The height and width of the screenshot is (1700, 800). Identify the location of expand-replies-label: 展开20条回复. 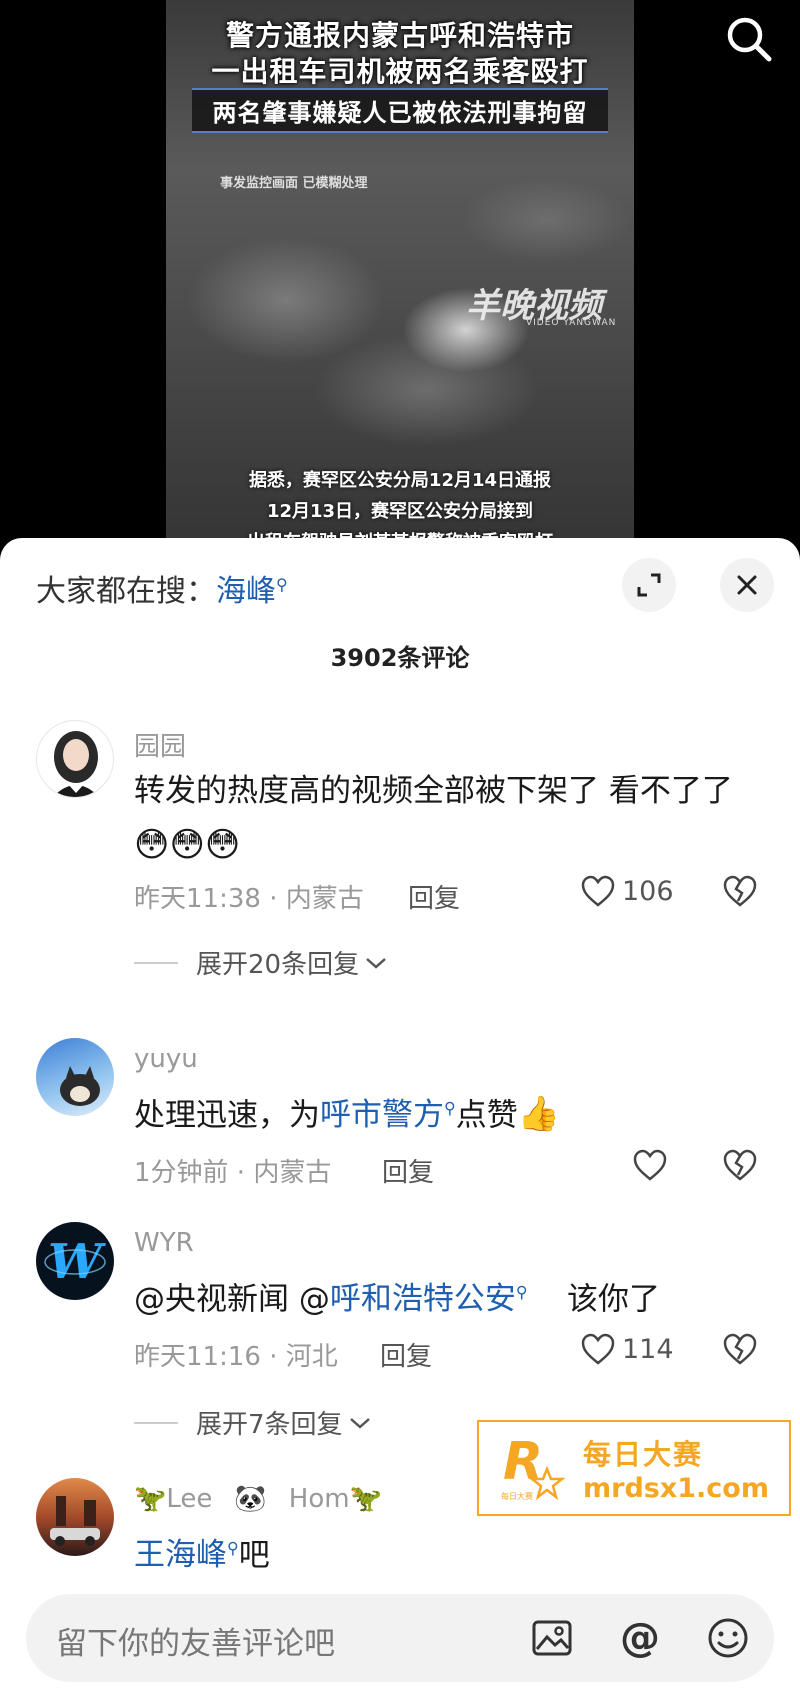
(278, 965).